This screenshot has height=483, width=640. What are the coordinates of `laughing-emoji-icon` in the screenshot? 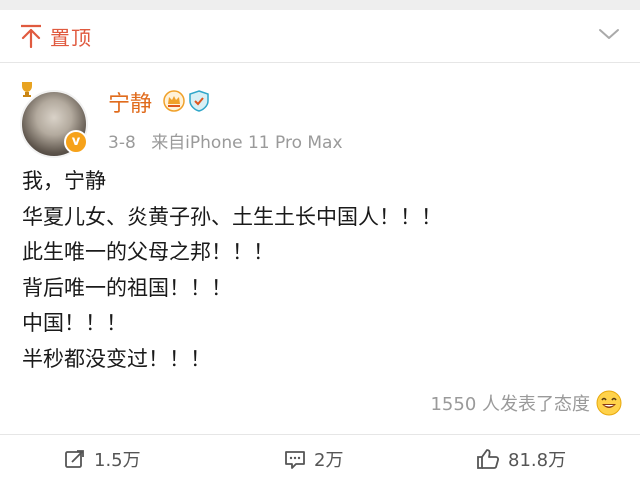 It's located at (609, 403).